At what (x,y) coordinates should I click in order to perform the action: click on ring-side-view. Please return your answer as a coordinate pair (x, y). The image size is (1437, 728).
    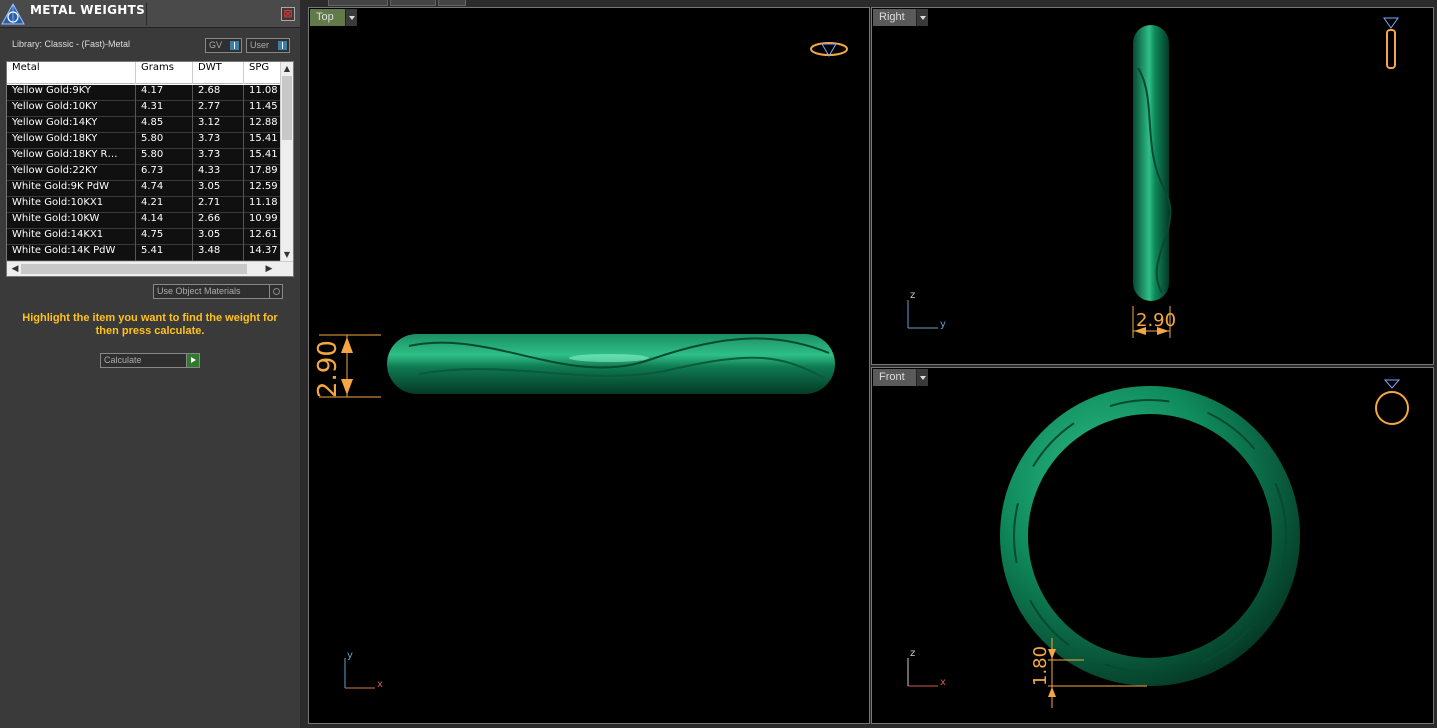
    Looking at the image, I should click on (1151, 163).